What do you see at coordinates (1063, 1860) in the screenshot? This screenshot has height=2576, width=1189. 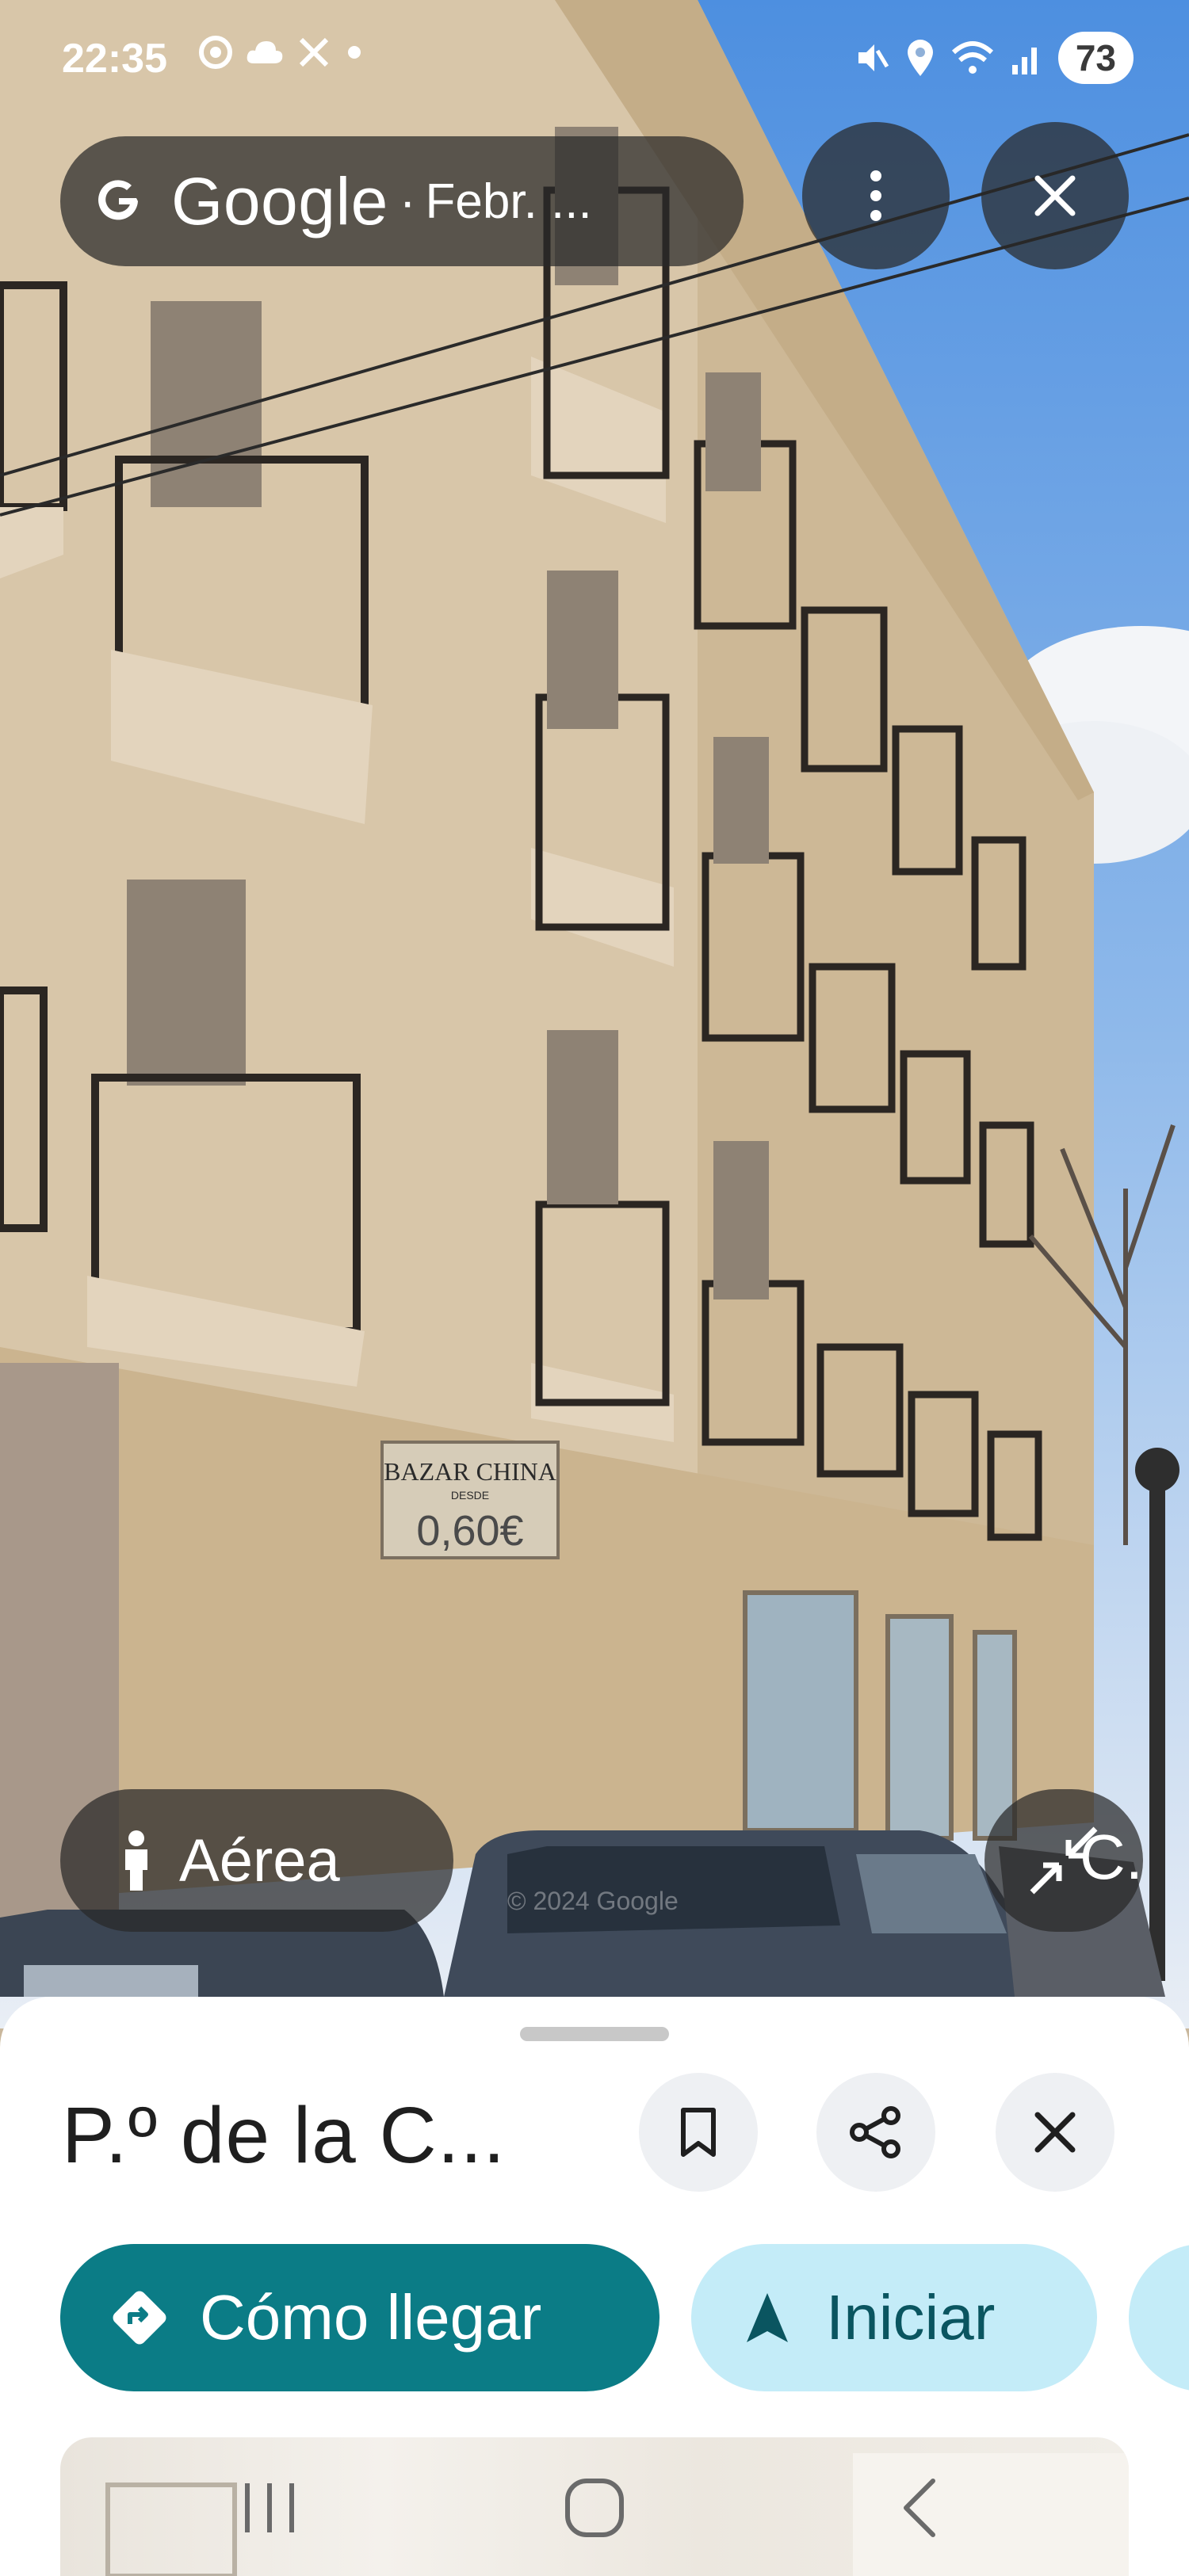 I see `collapse-view-button: C.` at bounding box center [1063, 1860].